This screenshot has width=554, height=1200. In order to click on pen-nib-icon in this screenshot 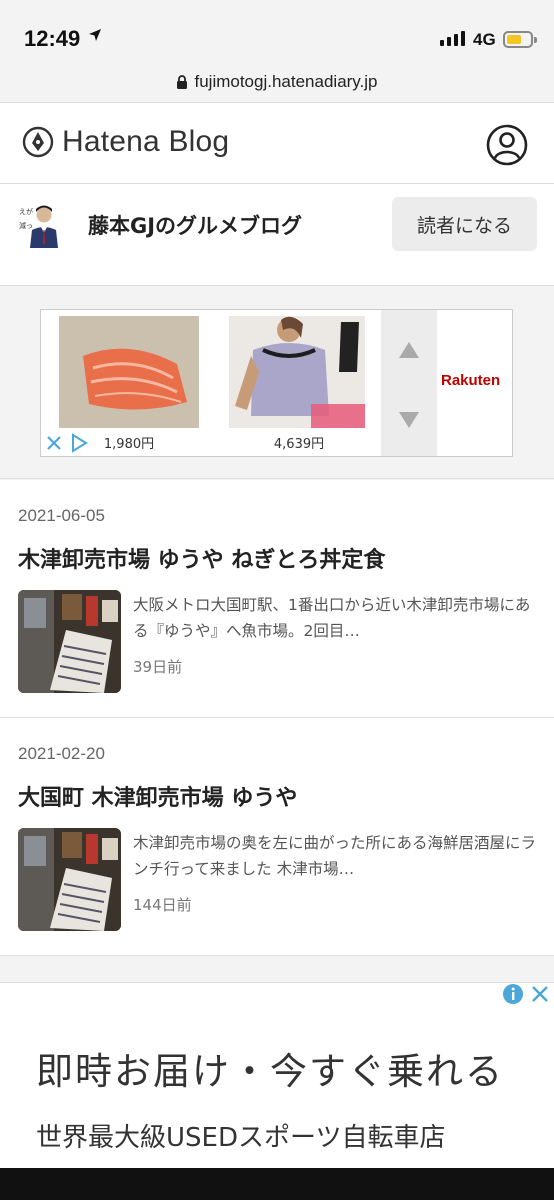, I will do `click(38, 142)`.